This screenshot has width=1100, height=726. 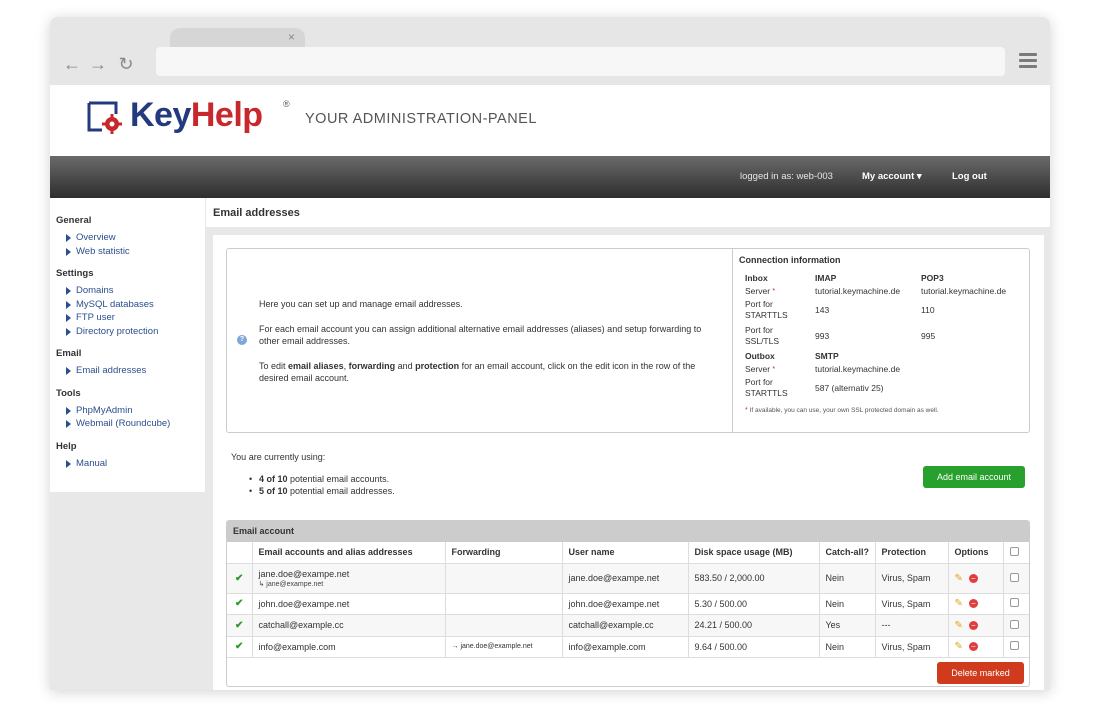 I want to click on address-bar, so click(x=580, y=61).